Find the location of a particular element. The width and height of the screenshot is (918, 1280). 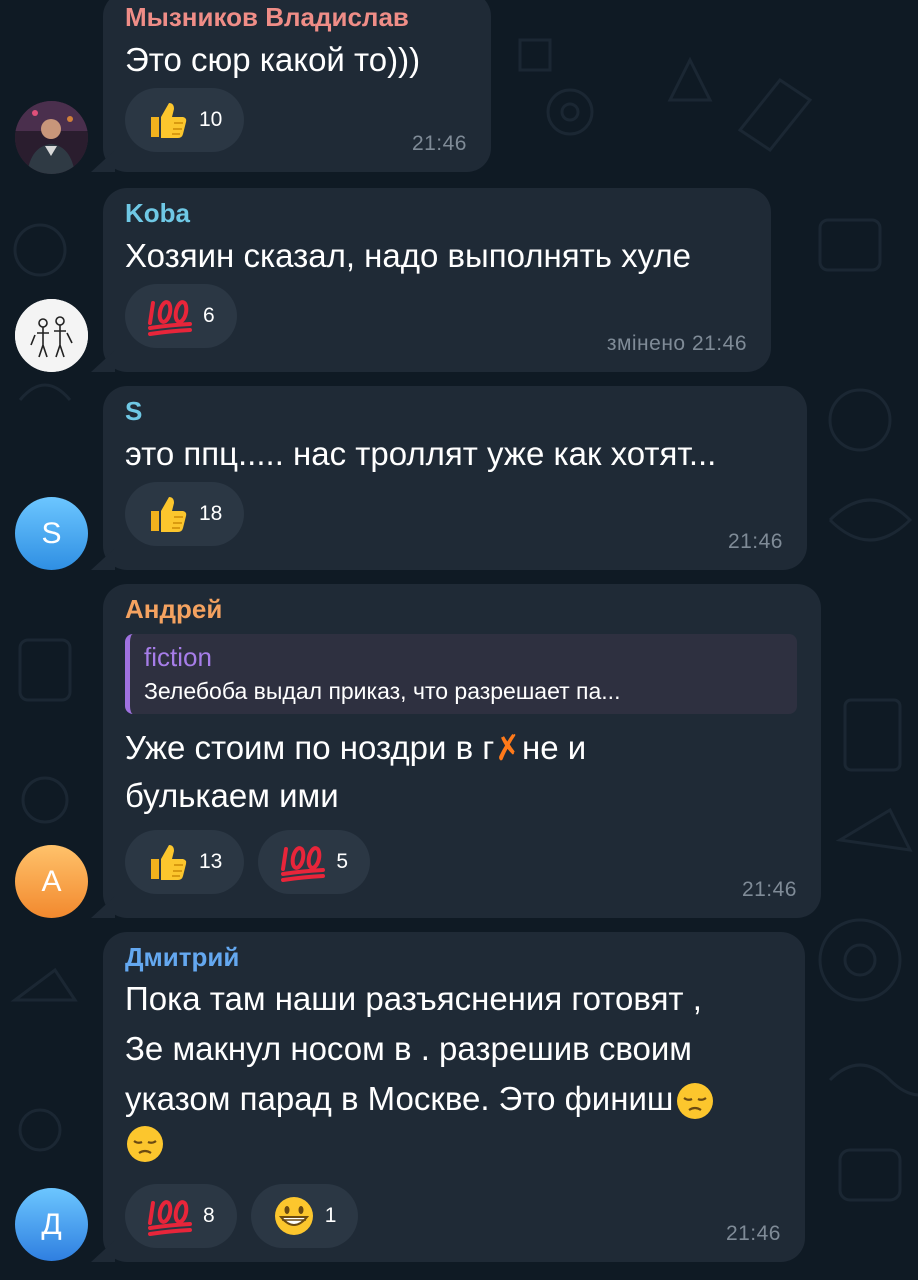

reactions: 18 is located at coordinates (454, 514).